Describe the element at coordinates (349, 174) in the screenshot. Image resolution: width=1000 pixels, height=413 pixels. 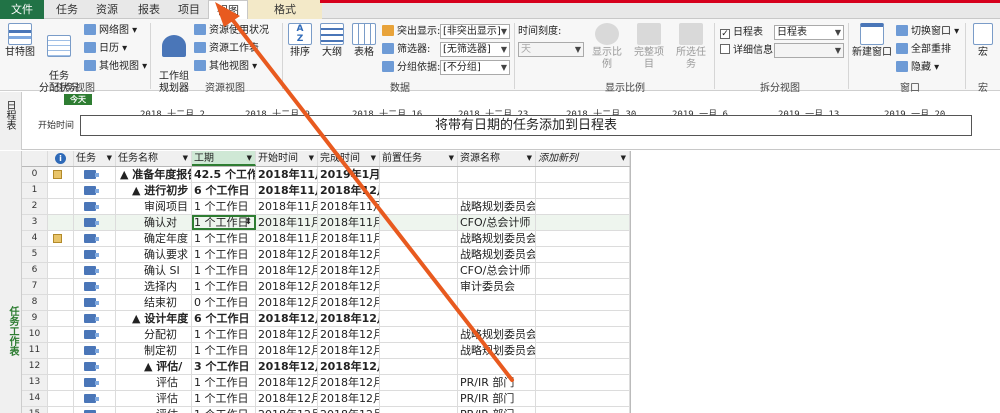
I see `cell-finish: 2019年1月2` at that location.